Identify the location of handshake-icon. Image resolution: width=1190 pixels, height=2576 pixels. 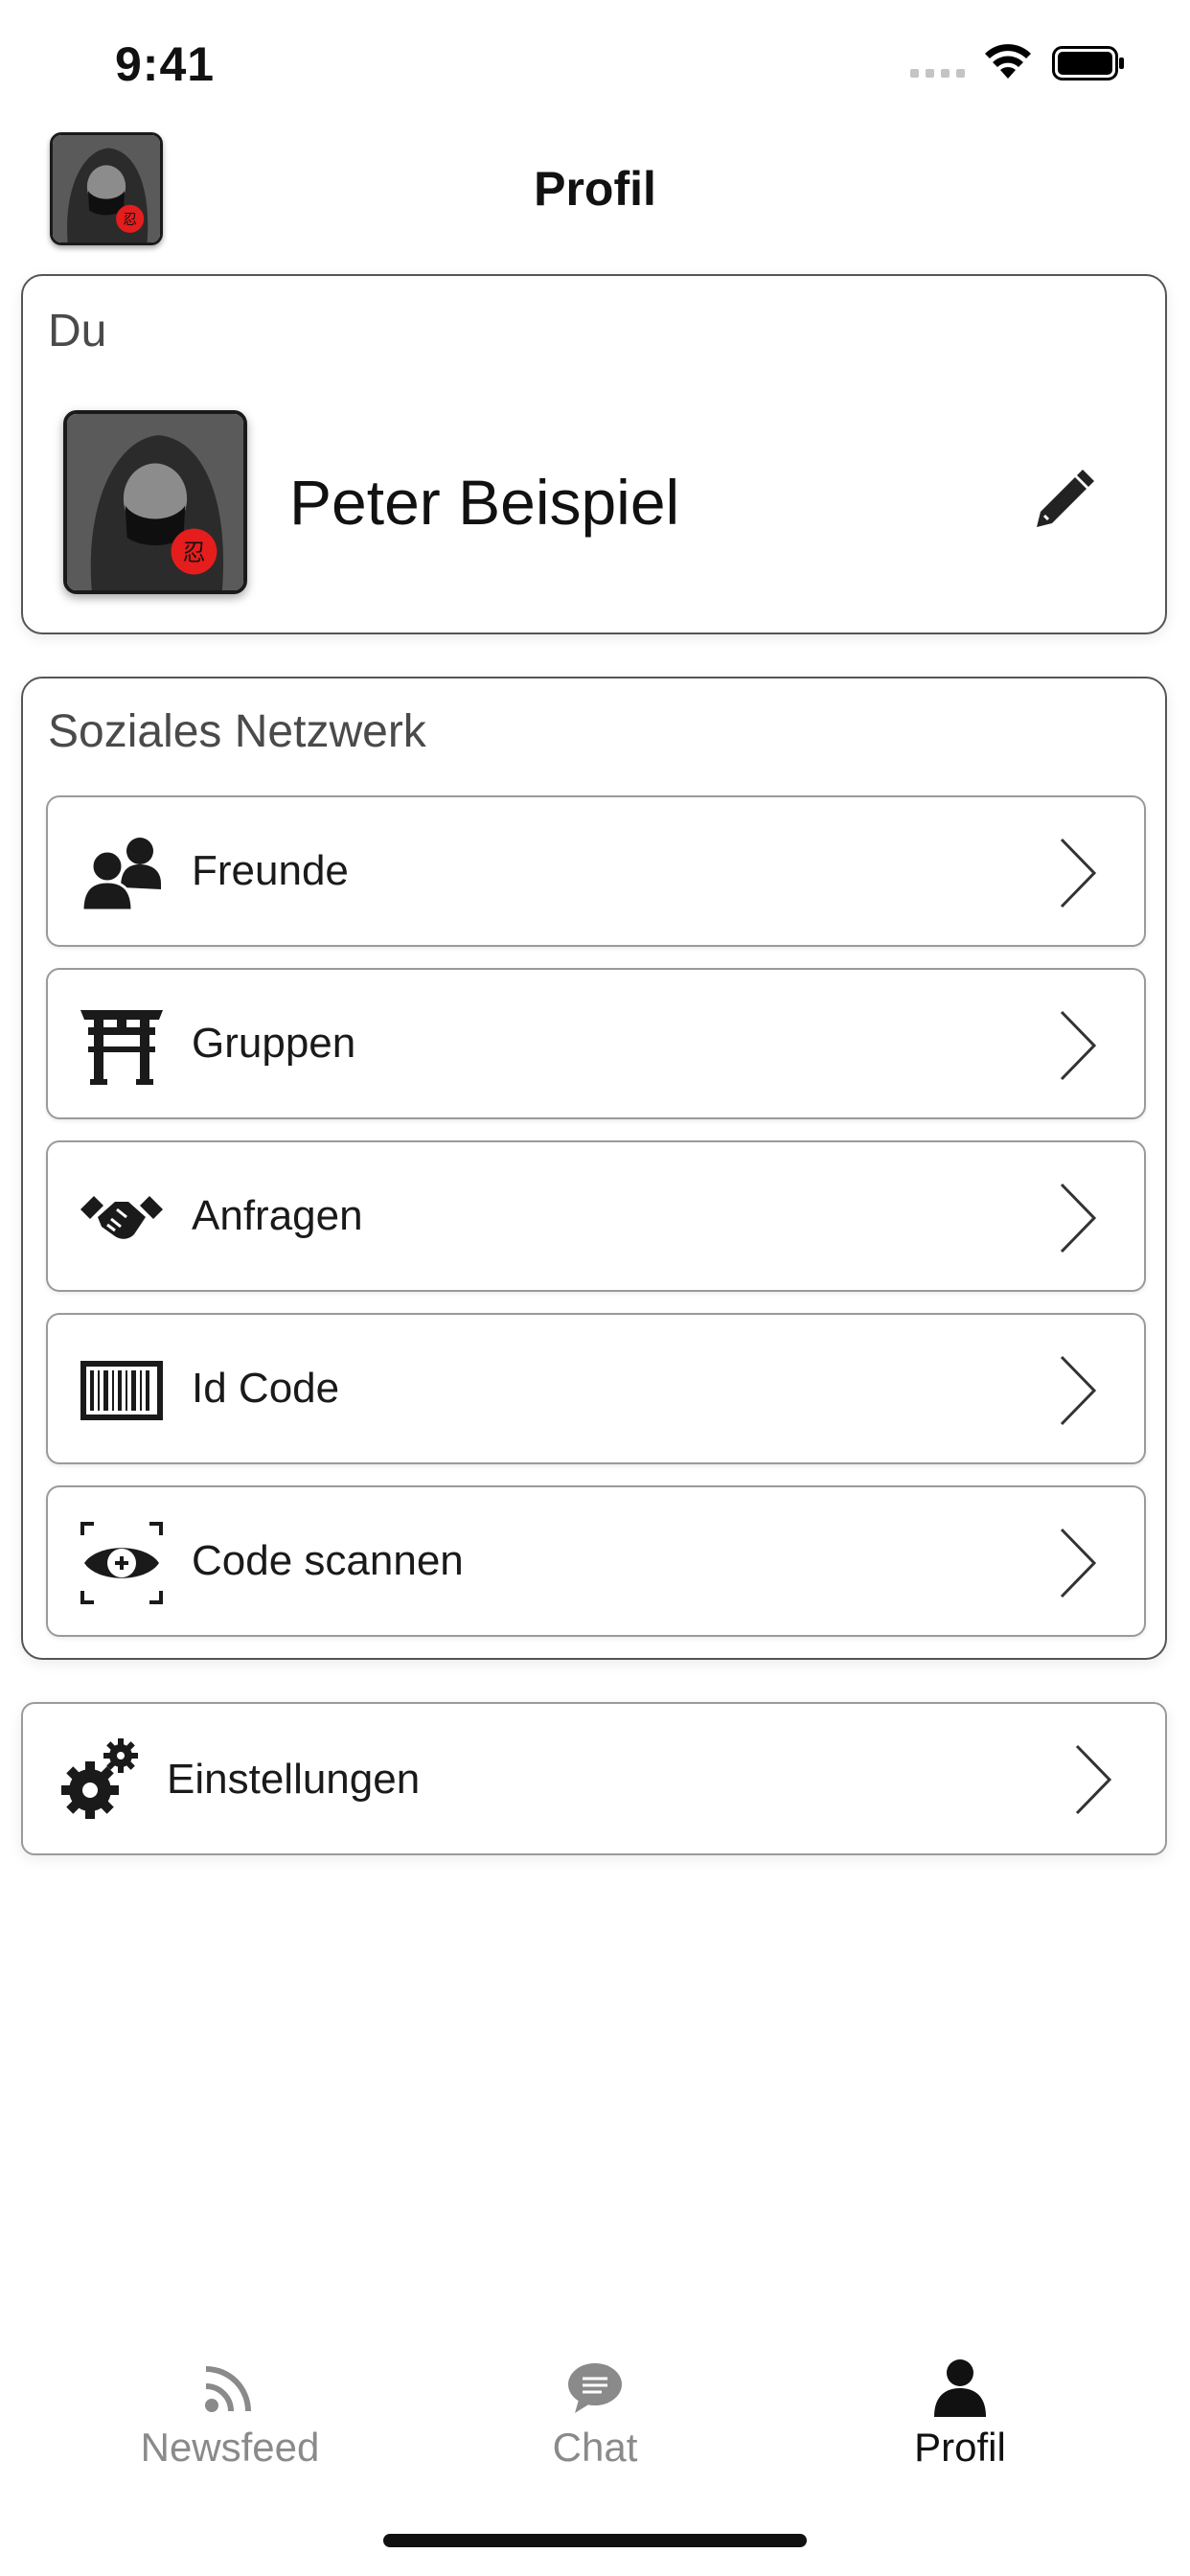
(122, 1217).